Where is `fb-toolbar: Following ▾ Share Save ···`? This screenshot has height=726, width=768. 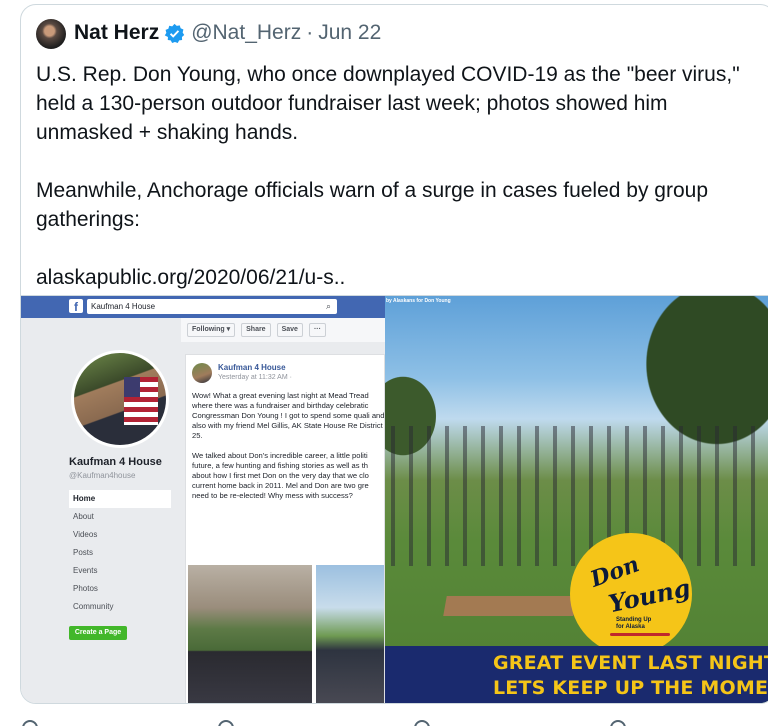 fb-toolbar: Following ▾ Share Save ··· is located at coordinates (283, 330).